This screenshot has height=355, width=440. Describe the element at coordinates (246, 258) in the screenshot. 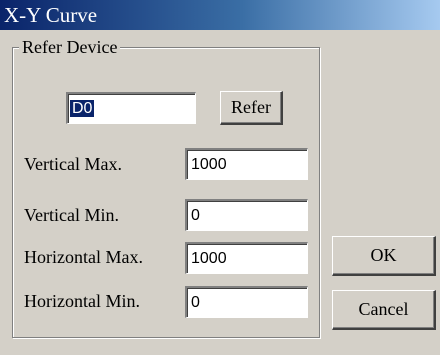

I see `horizontal-max-input: 1000` at that location.